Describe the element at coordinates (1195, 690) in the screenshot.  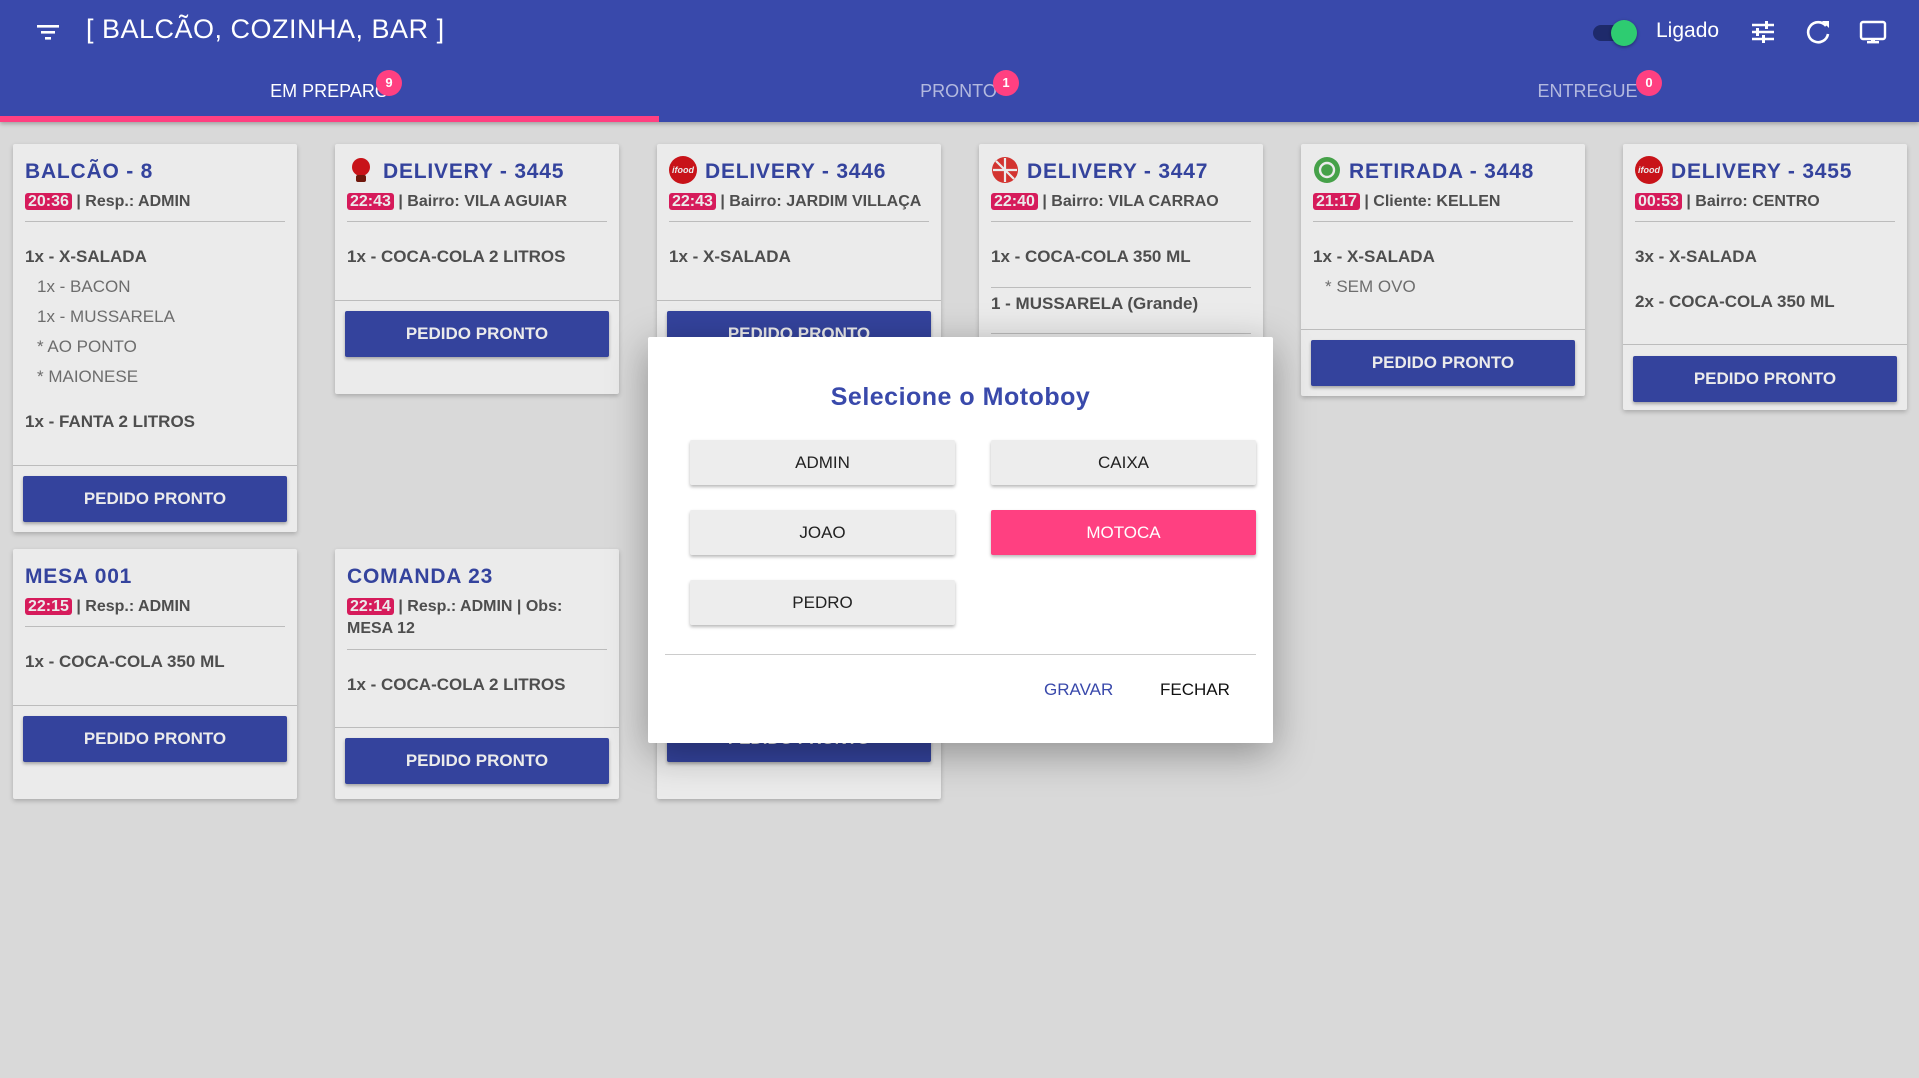
I see `close-button: FECHAR` at that location.